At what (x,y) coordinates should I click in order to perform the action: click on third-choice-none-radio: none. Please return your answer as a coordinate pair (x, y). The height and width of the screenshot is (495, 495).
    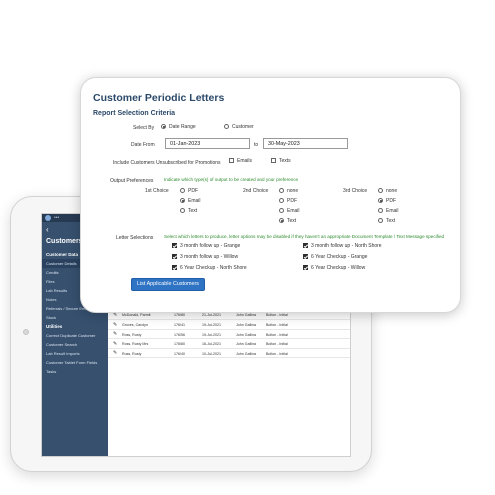
    Looking at the image, I should click on (387, 191).